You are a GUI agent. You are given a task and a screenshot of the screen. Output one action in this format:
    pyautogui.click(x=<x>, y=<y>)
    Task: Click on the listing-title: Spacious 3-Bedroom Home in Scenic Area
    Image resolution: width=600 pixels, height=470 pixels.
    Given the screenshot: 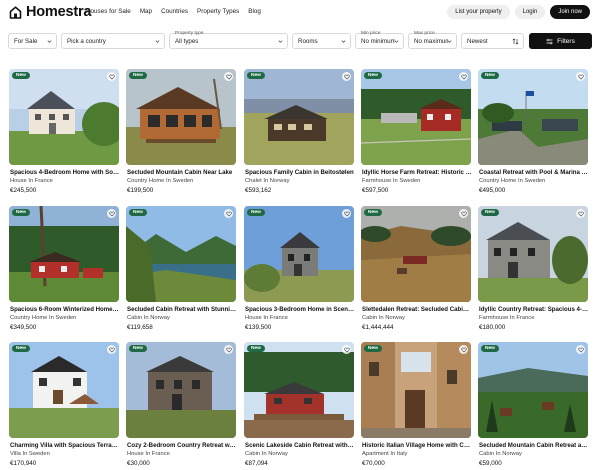 What is the action you would take?
    pyautogui.click(x=300, y=309)
    